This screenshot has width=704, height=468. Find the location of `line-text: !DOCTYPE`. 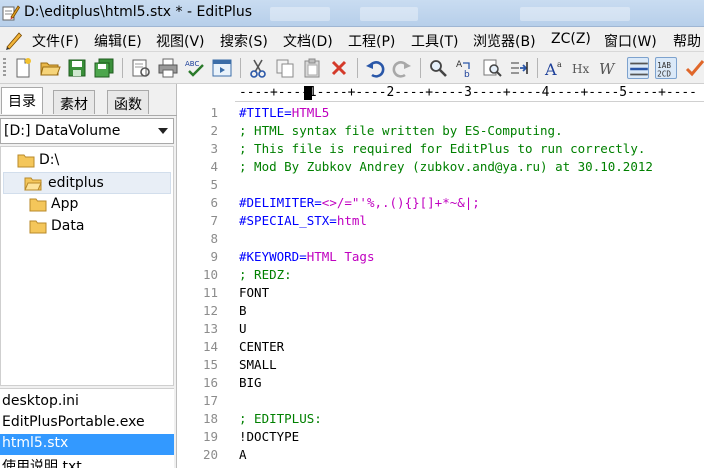

line-text: !DOCTYPE is located at coordinates (269, 436).